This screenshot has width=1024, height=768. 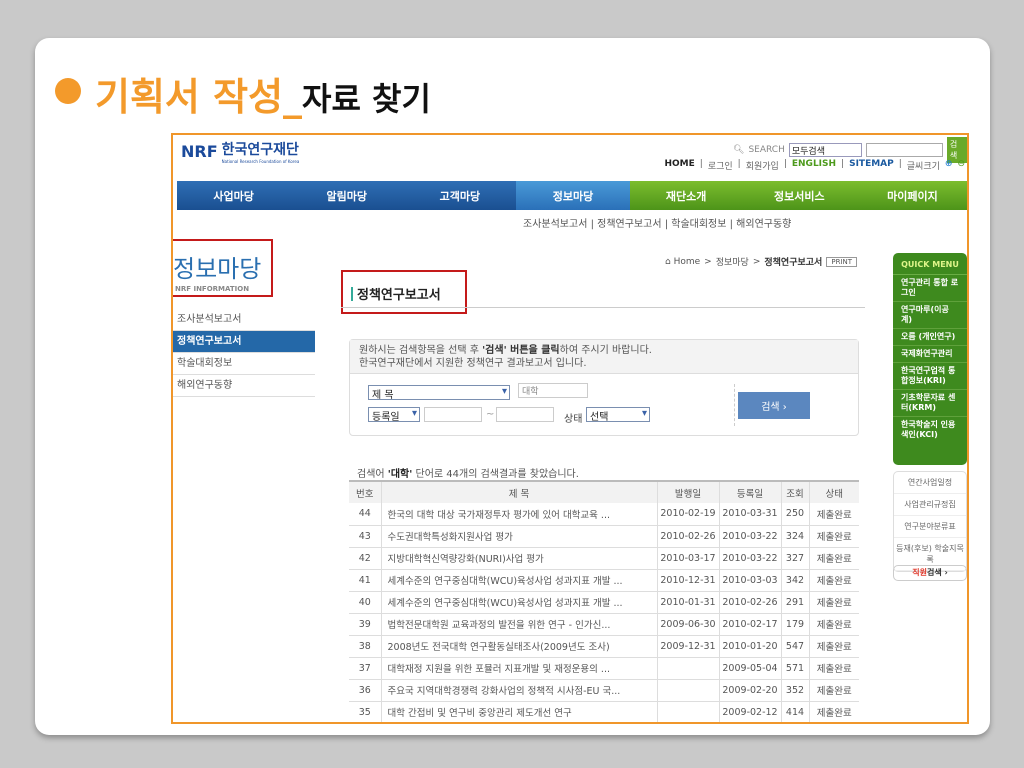 What do you see at coordinates (518, 491) in the screenshot?
I see `col-title: 제 목` at bounding box center [518, 491].